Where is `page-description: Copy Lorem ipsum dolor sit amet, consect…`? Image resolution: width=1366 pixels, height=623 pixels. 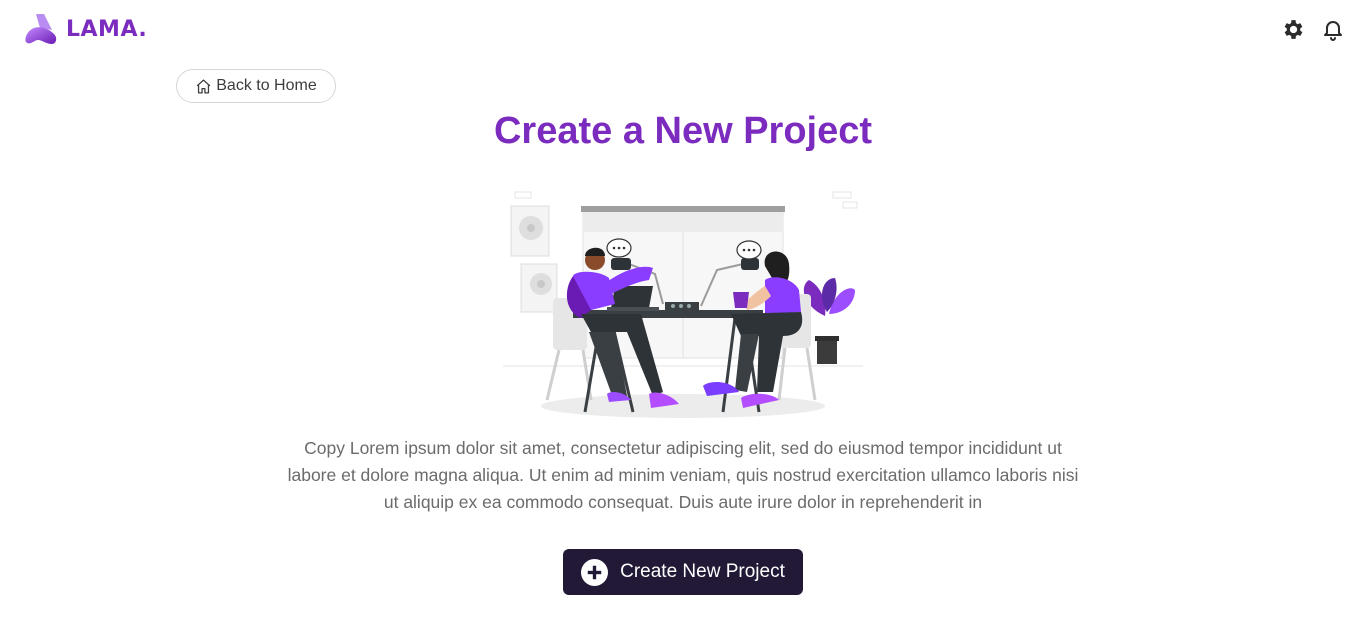 page-description: Copy Lorem ipsum dolor sit amet, consect… is located at coordinates (683, 475).